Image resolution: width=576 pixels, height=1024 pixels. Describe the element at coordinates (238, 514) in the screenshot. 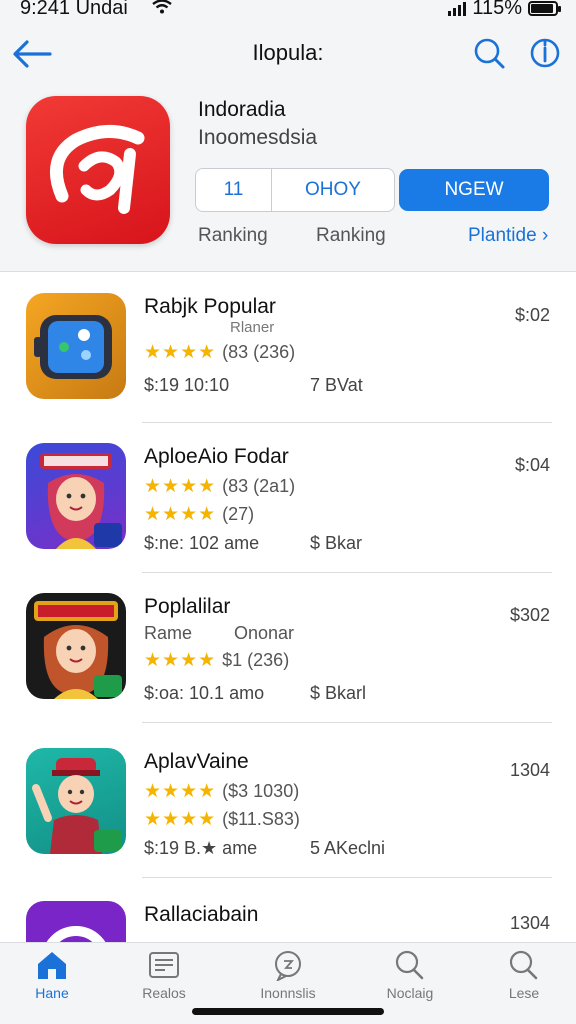

I see `rating-count: (27)` at that location.